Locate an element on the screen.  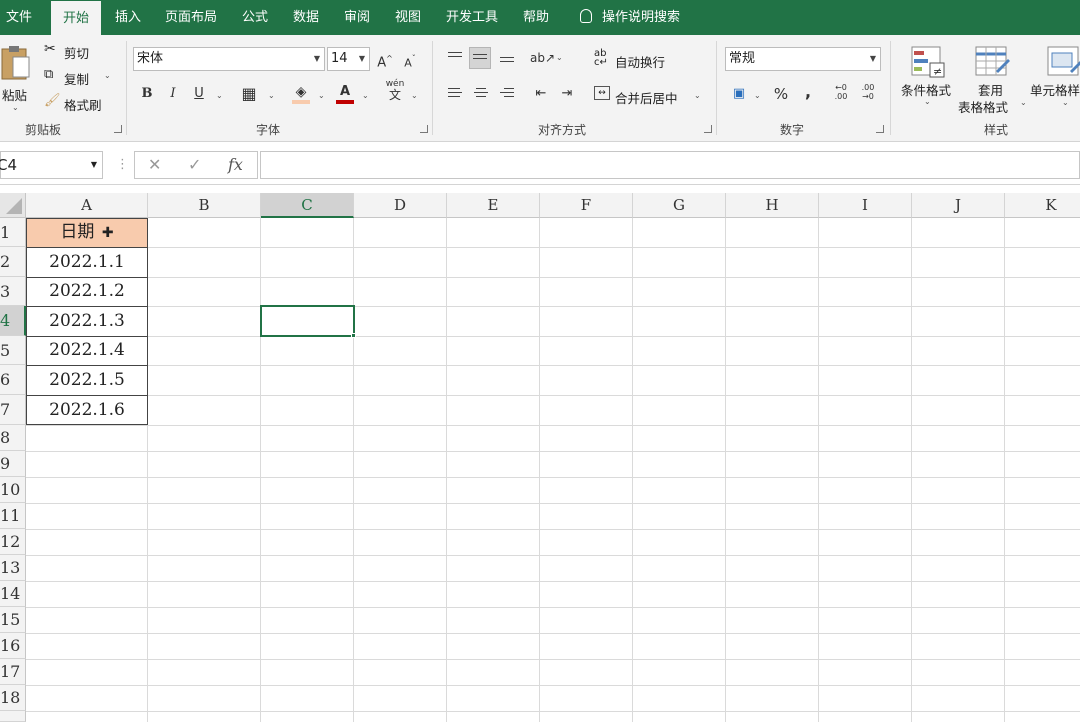
fill-color-button: ◈ is located at coordinates (301, 92).